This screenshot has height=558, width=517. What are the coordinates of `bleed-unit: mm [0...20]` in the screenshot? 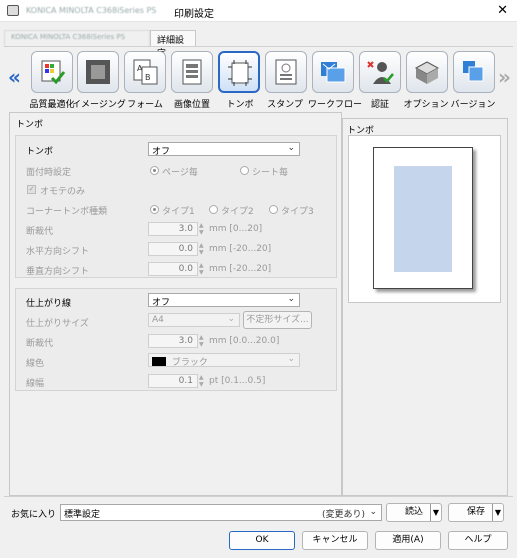 It's located at (236, 229).